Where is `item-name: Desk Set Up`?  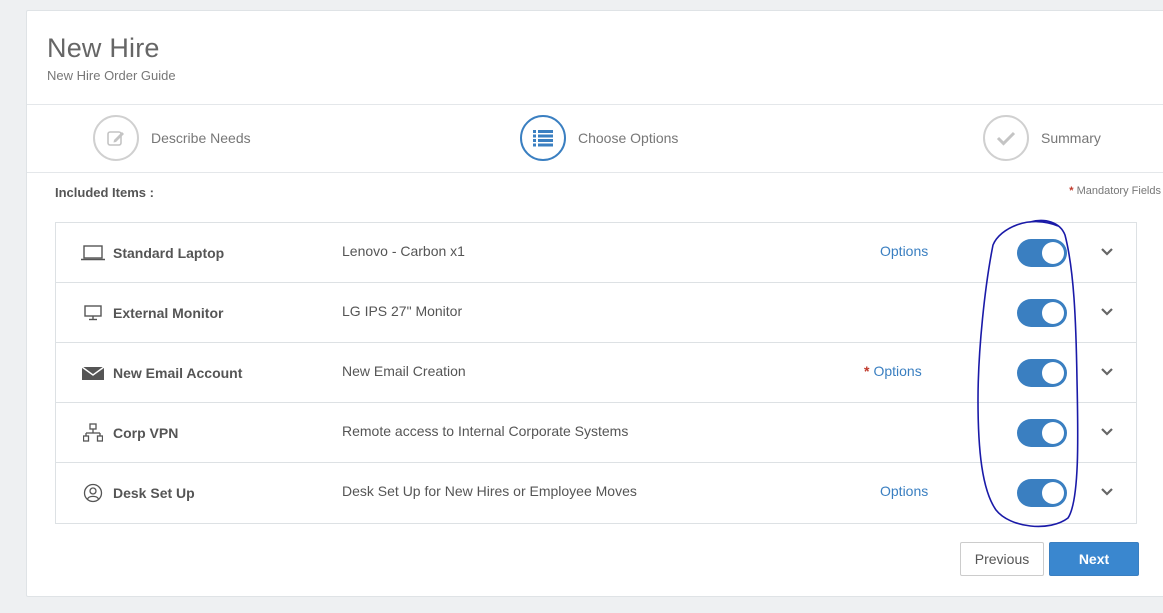
item-name: Desk Set Up is located at coordinates (154, 493).